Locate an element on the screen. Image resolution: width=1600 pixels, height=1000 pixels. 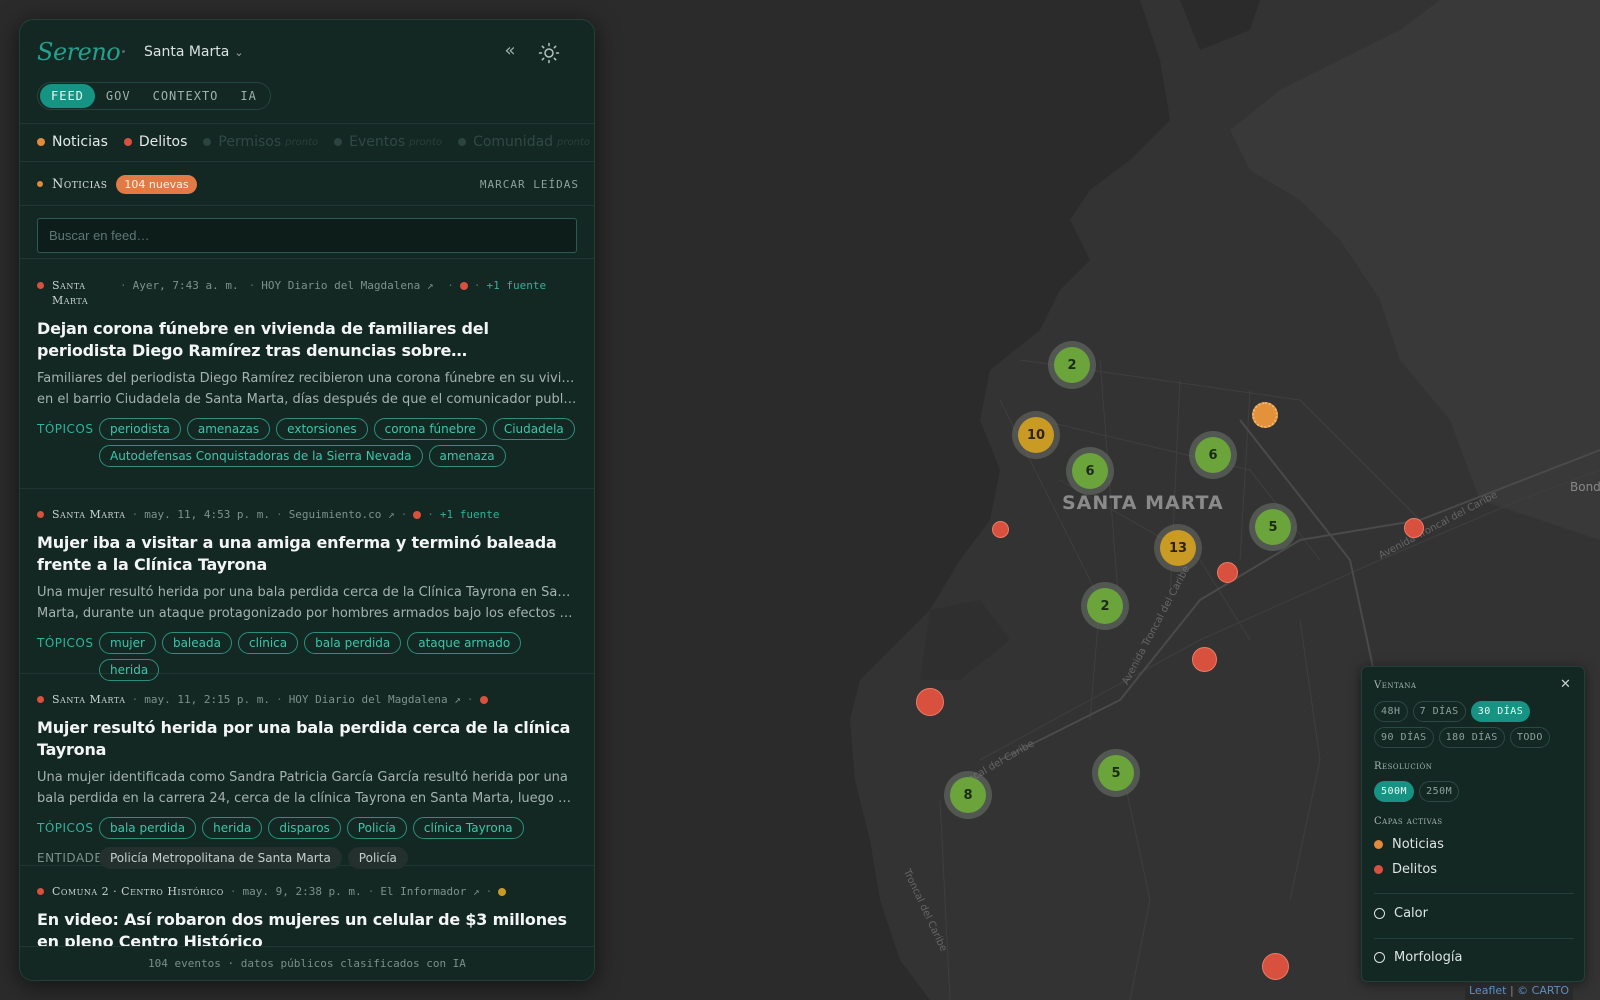
active-layer-label: Noticias is located at coordinates (1418, 844).